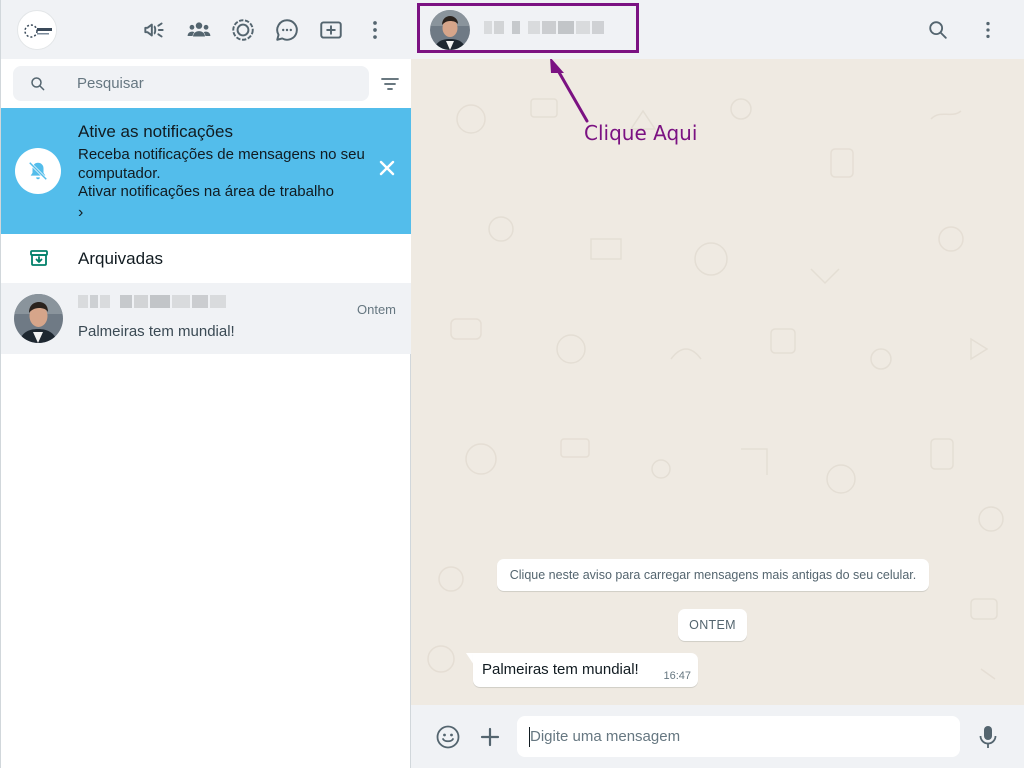 The width and height of the screenshot is (1024, 768). I want to click on profile-avatar, so click(37, 30).